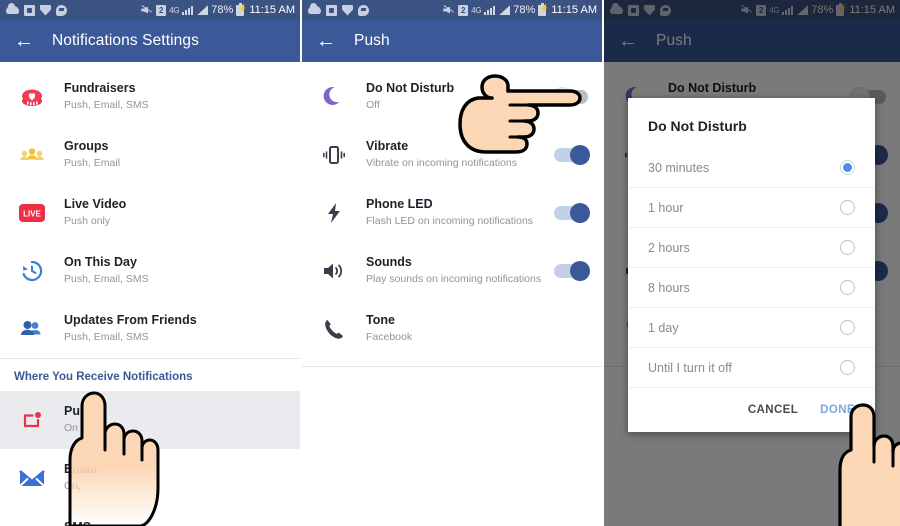 The width and height of the screenshot is (900, 526). Describe the element at coordinates (449, 220) in the screenshot. I see `list-item-subtitle: Flash LED on incoming notifications` at that location.